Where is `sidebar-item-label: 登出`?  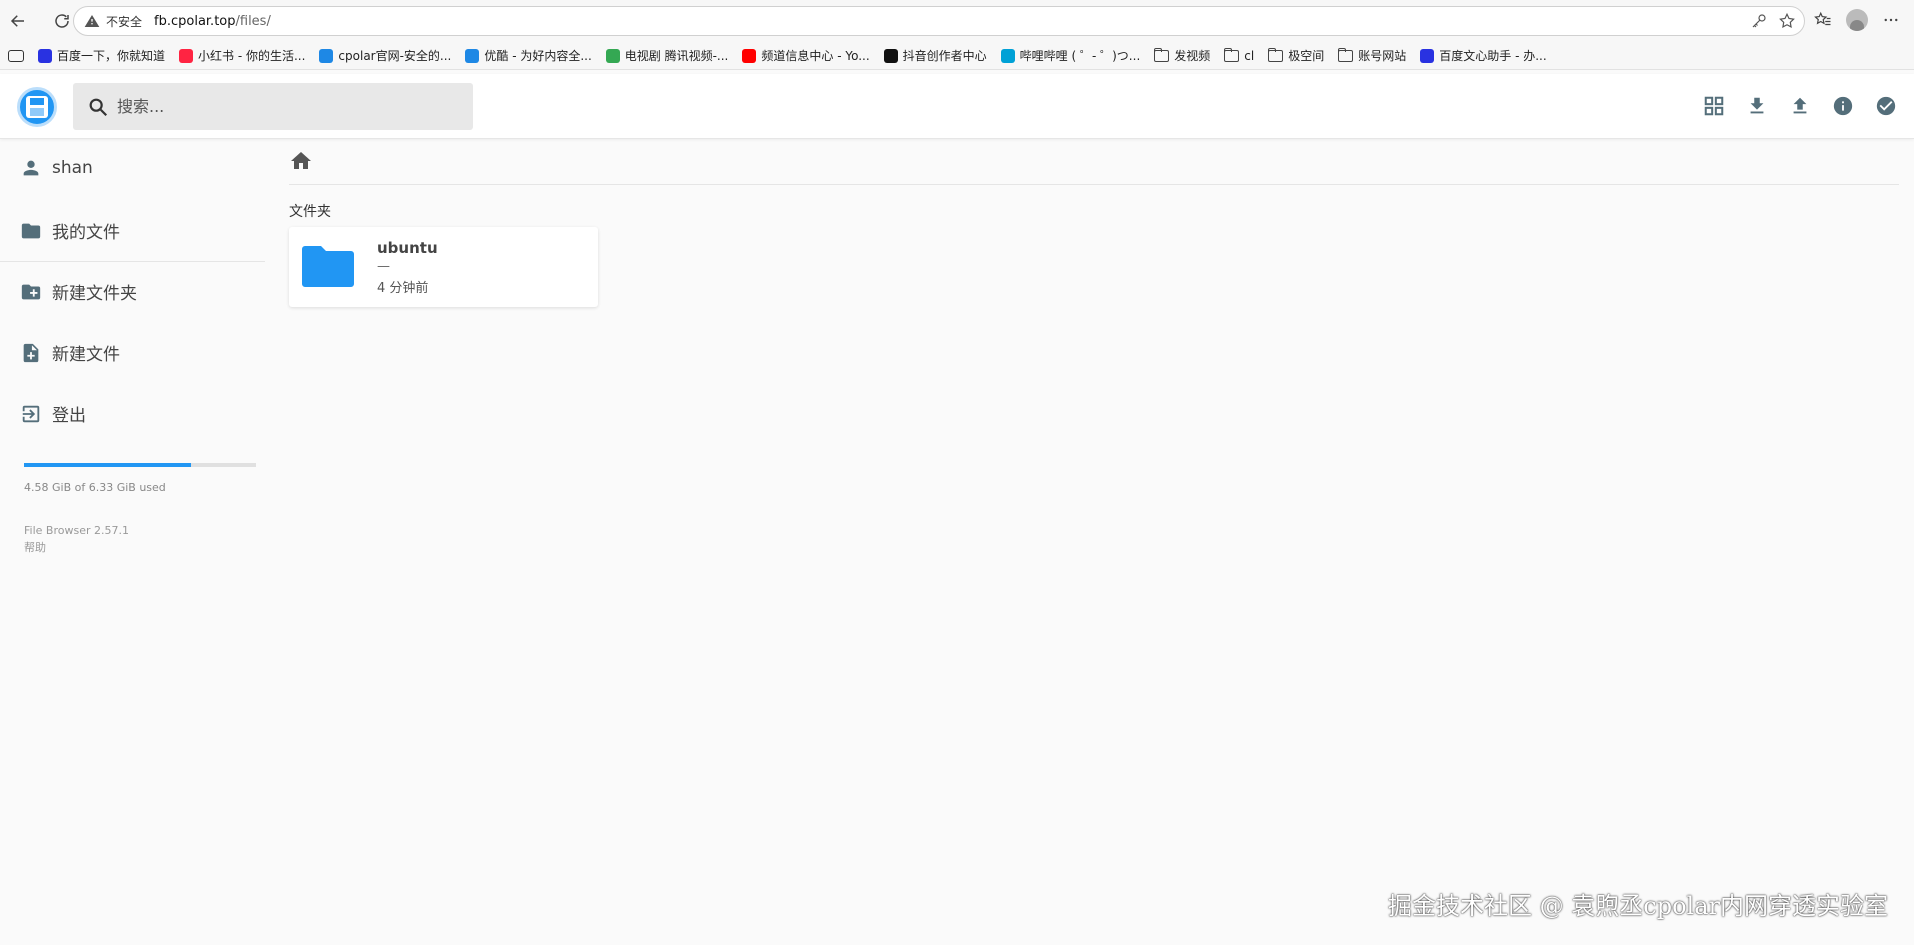
sidebar-item-label: 登出 is located at coordinates (69, 416).